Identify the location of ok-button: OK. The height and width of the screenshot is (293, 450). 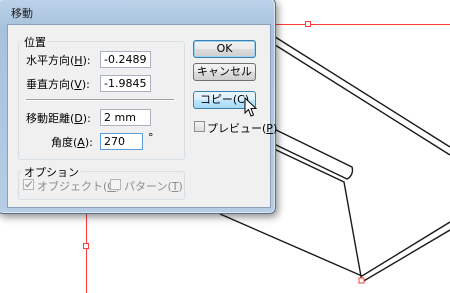
(224, 49).